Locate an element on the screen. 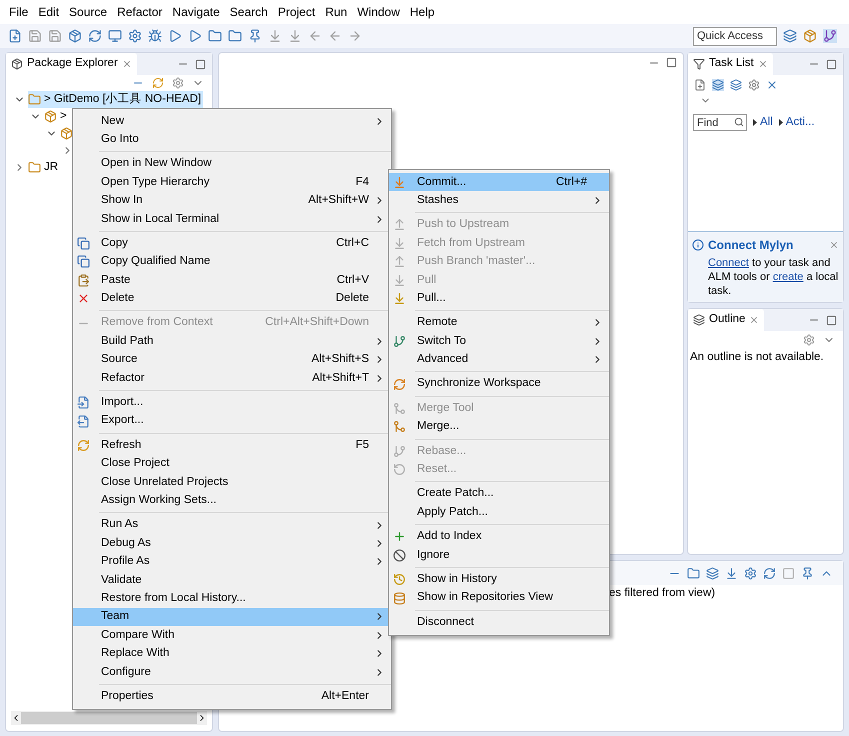 This screenshot has width=849, height=736. menu-item: Stashes is located at coordinates (499, 200).